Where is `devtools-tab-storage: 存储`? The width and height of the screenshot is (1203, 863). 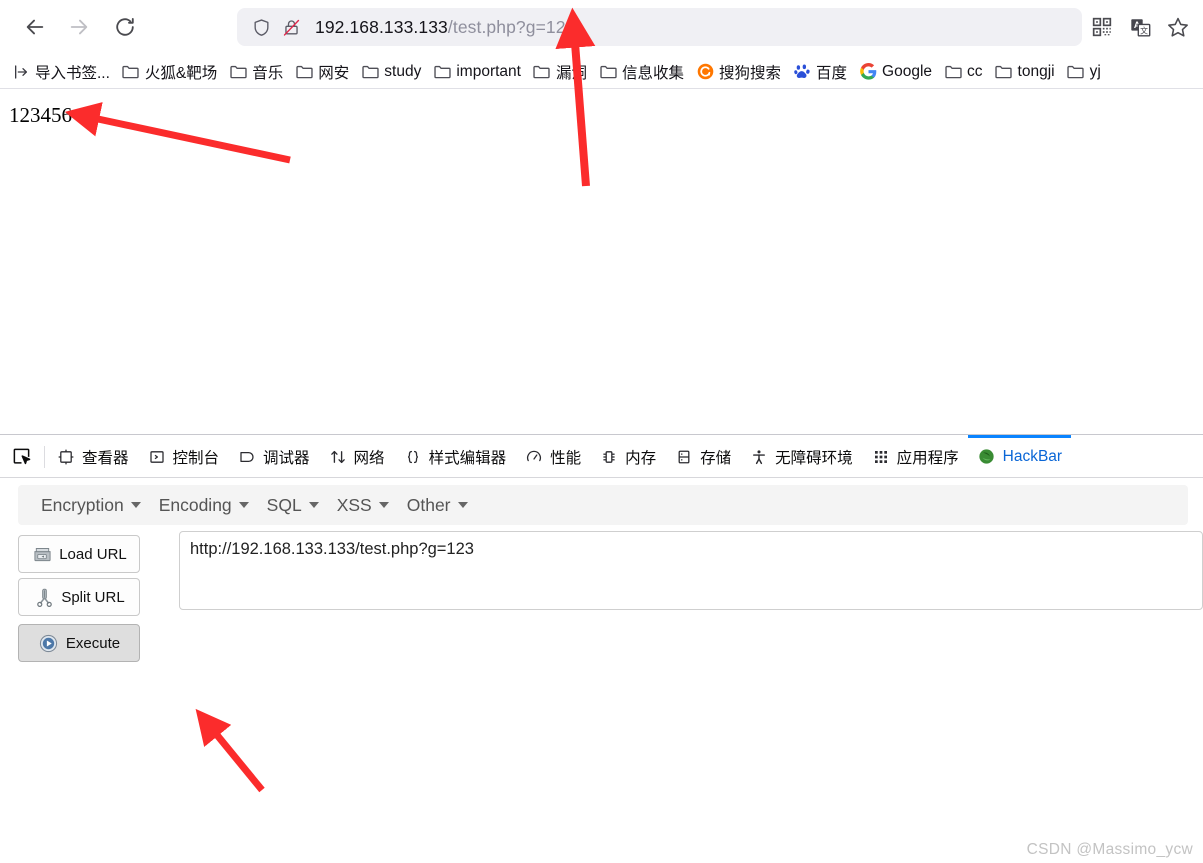 devtools-tab-storage: 存储 is located at coordinates (702, 456).